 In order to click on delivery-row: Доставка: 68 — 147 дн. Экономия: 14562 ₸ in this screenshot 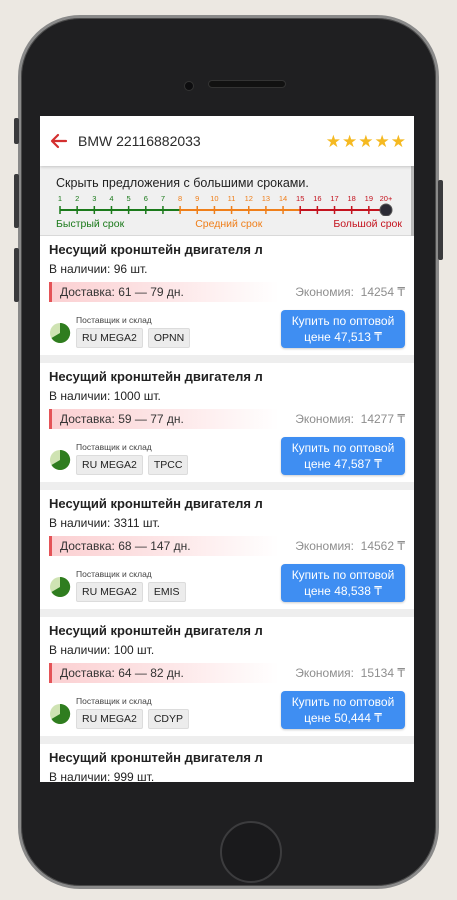, I will do `click(227, 546)`.